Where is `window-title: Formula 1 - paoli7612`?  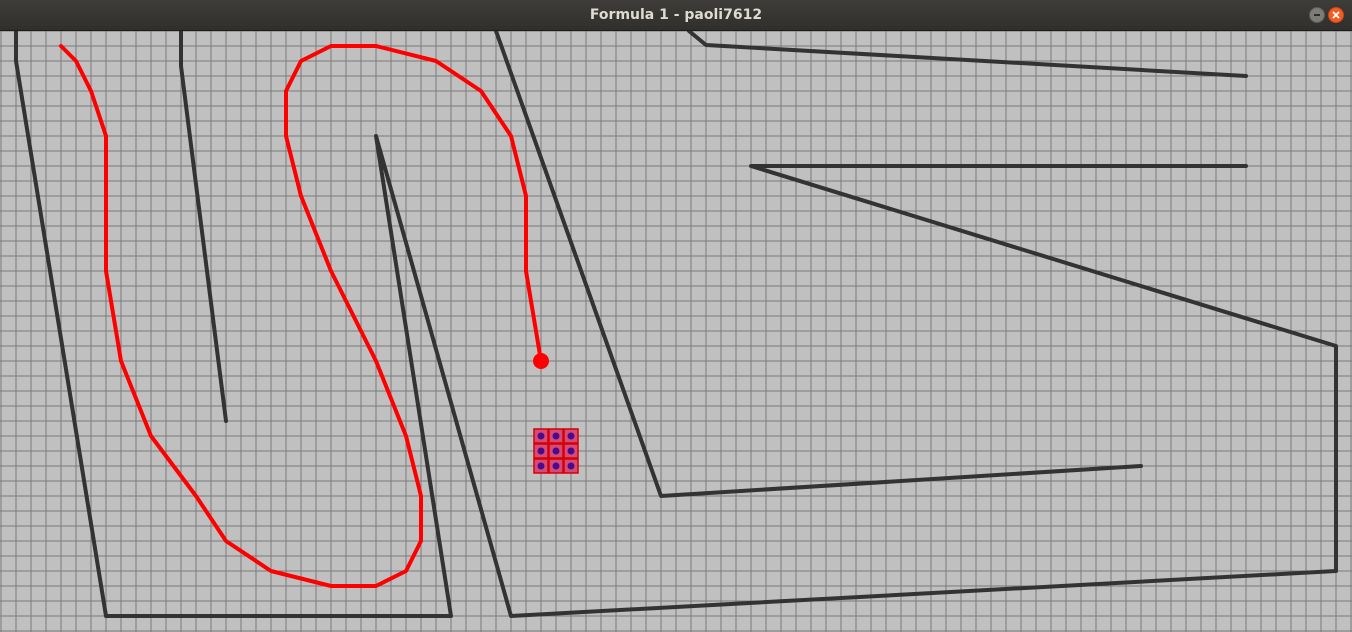 window-title: Formula 1 - paoli7612 is located at coordinates (676, 15).